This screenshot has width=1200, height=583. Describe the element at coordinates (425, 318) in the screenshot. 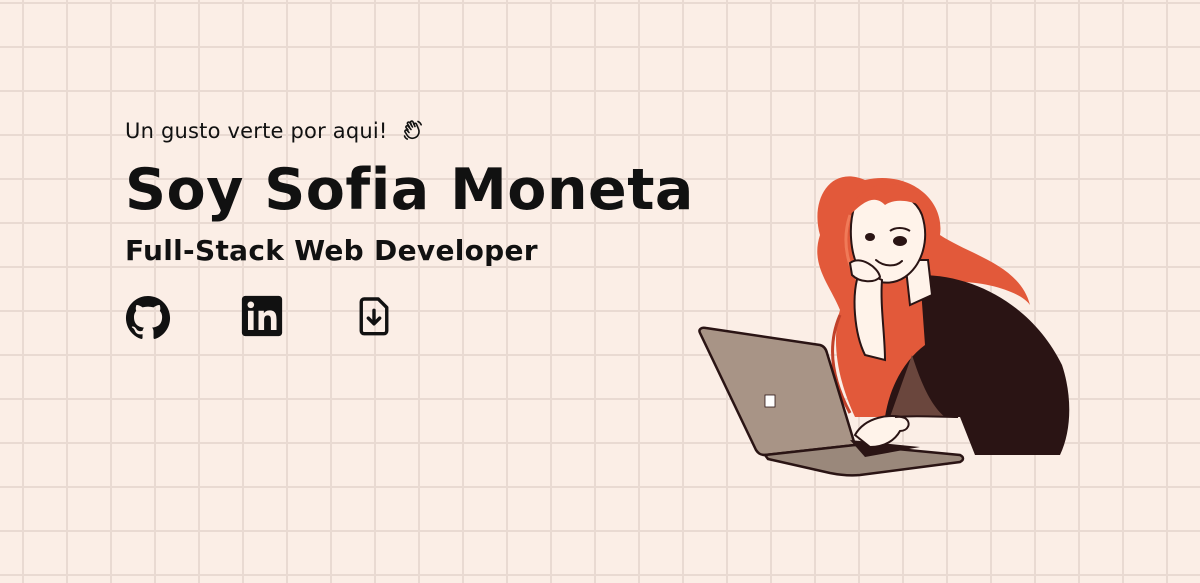

I see `social-links` at that location.